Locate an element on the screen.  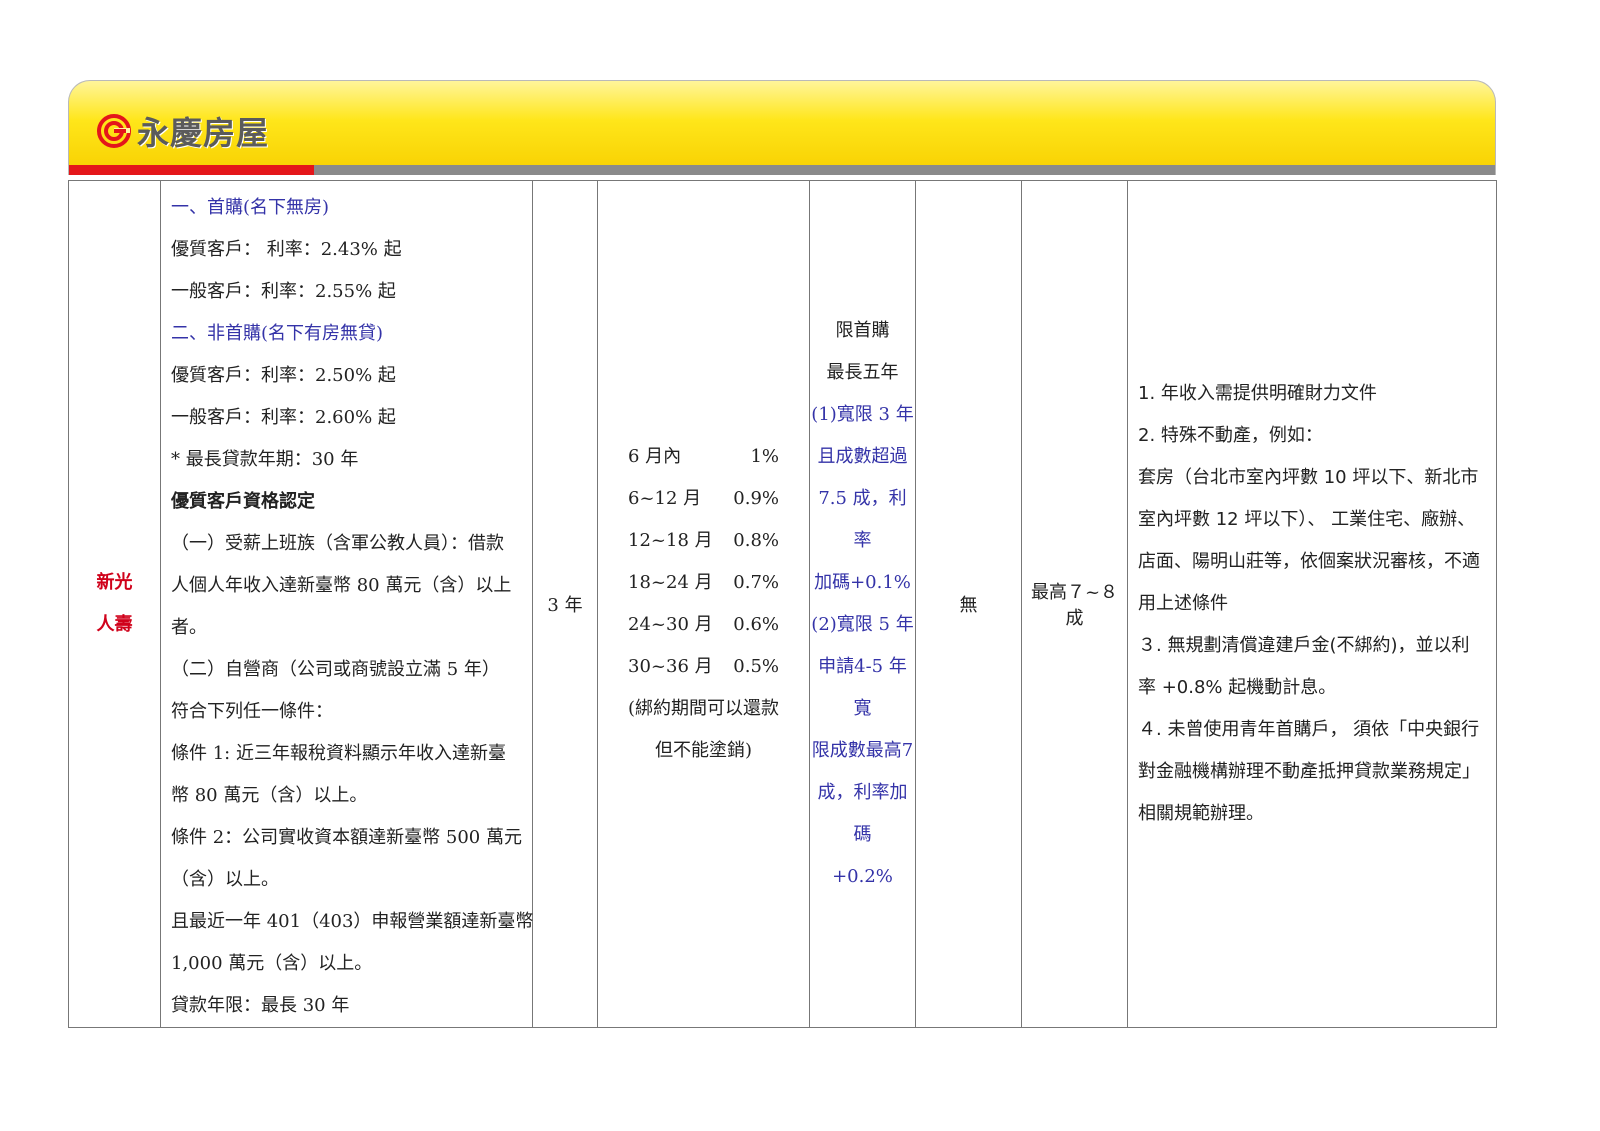
header-red-bar is located at coordinates (191, 170).